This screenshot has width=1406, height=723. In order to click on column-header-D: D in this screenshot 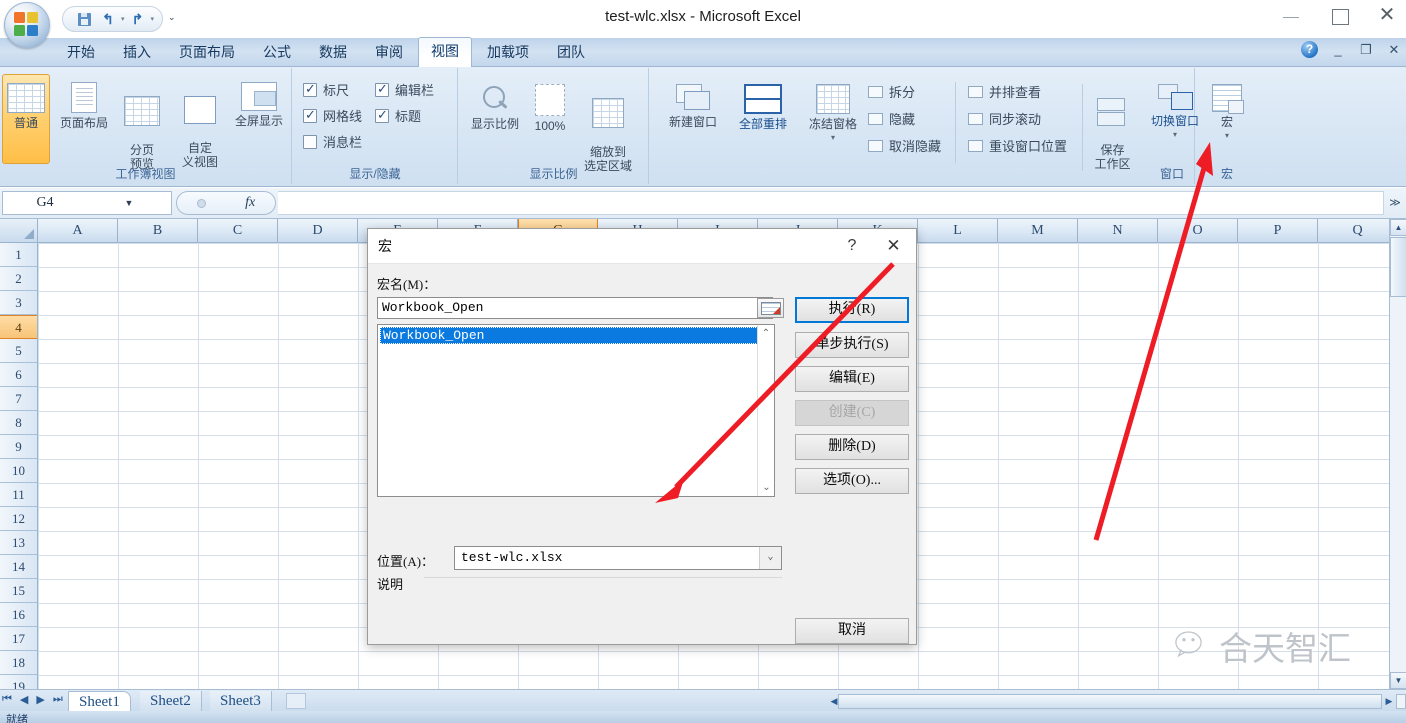, I will do `click(318, 230)`.